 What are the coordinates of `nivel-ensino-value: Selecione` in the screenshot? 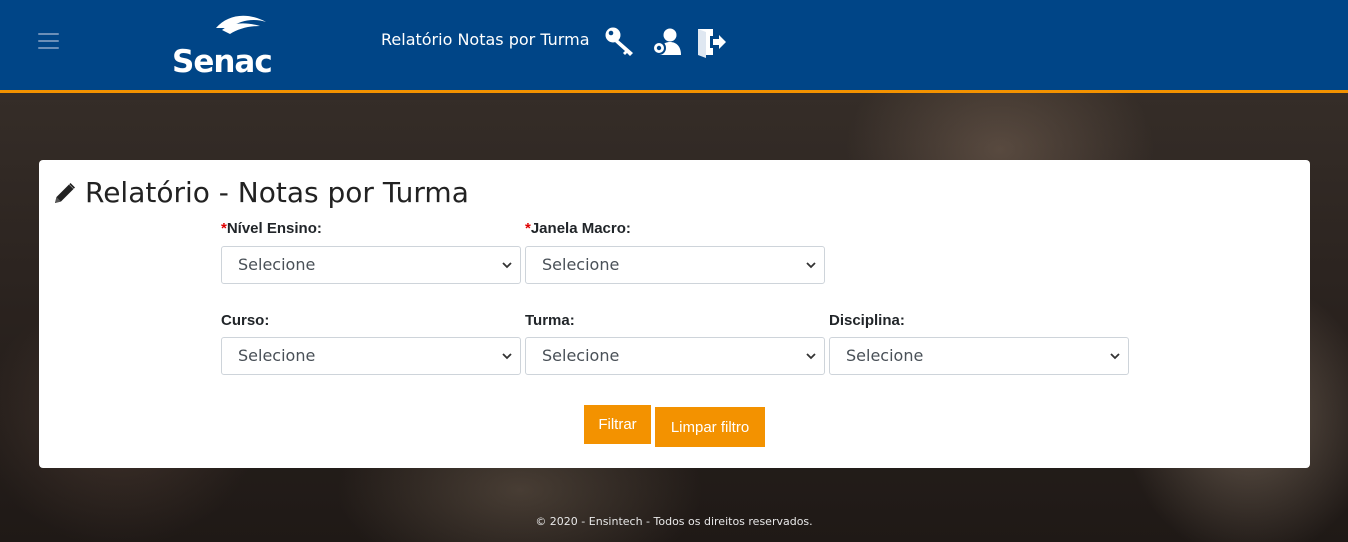 It's located at (277, 264).